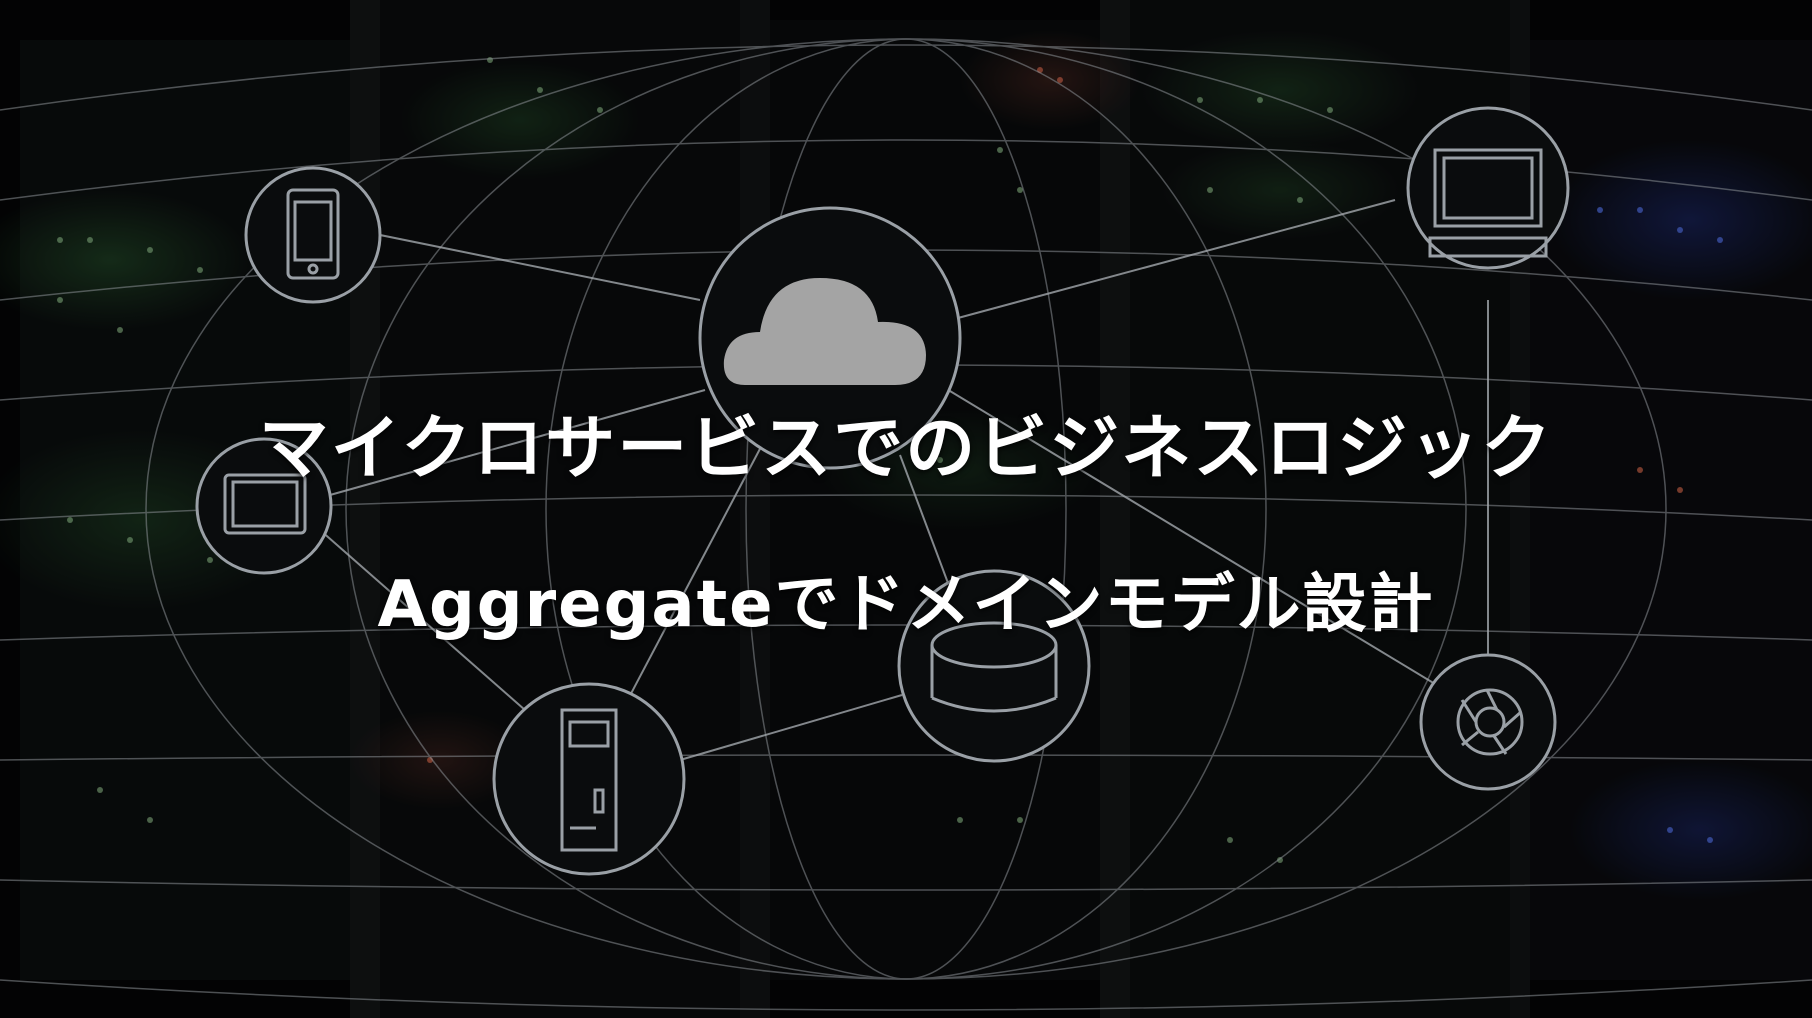 The height and width of the screenshot is (1018, 1812). What do you see at coordinates (313, 235) in the screenshot?
I see `smartphone-icon` at bounding box center [313, 235].